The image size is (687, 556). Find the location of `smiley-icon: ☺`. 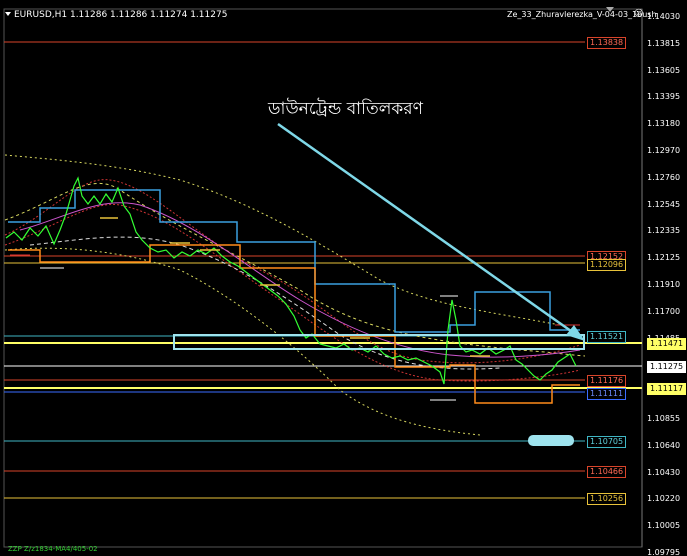

smiley-icon: ☺ is located at coordinates (639, 14).